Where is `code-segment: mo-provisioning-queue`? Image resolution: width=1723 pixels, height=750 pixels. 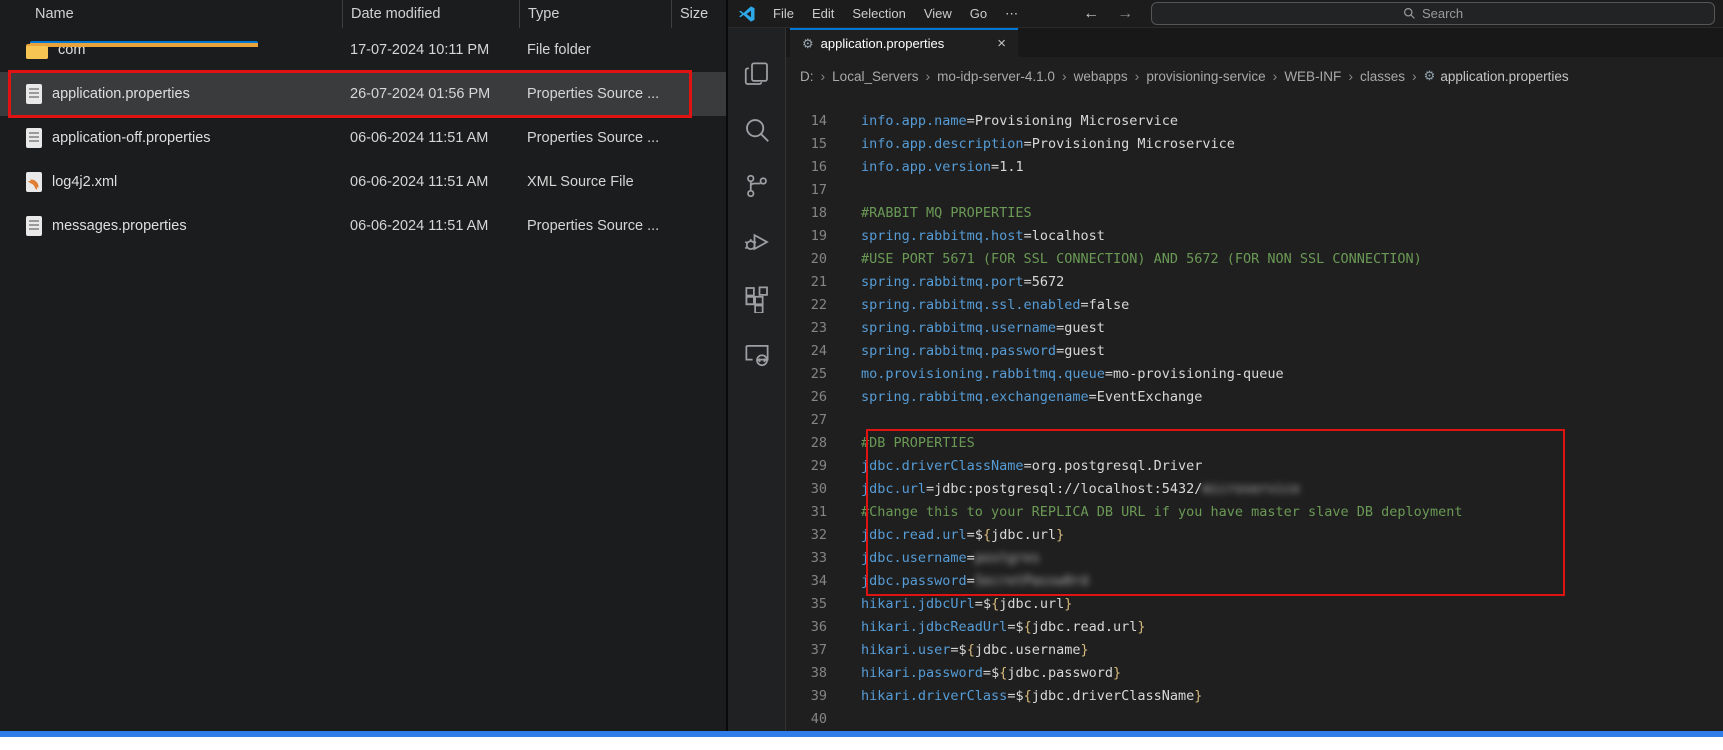 code-segment: mo-provisioning-queue is located at coordinates (1198, 374).